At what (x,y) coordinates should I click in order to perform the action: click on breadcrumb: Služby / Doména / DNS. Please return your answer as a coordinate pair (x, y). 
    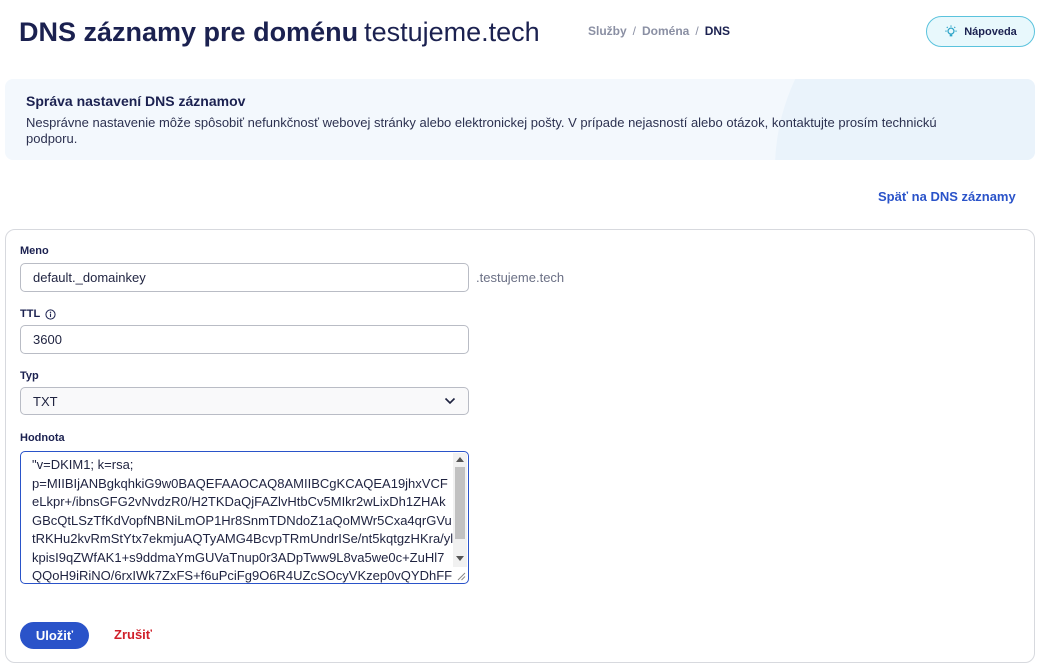
    Looking at the image, I should click on (659, 31).